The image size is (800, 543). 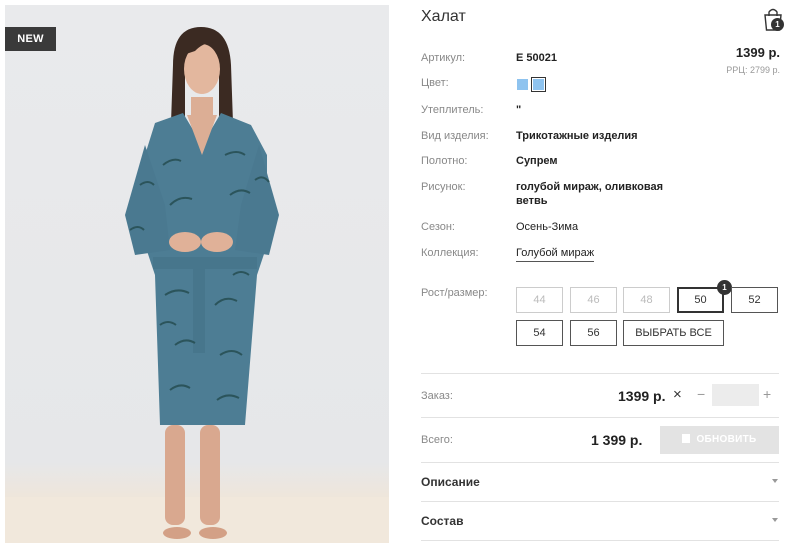 What do you see at coordinates (454, 293) in the screenshot?
I see `size-label: Рост/размер:` at bounding box center [454, 293].